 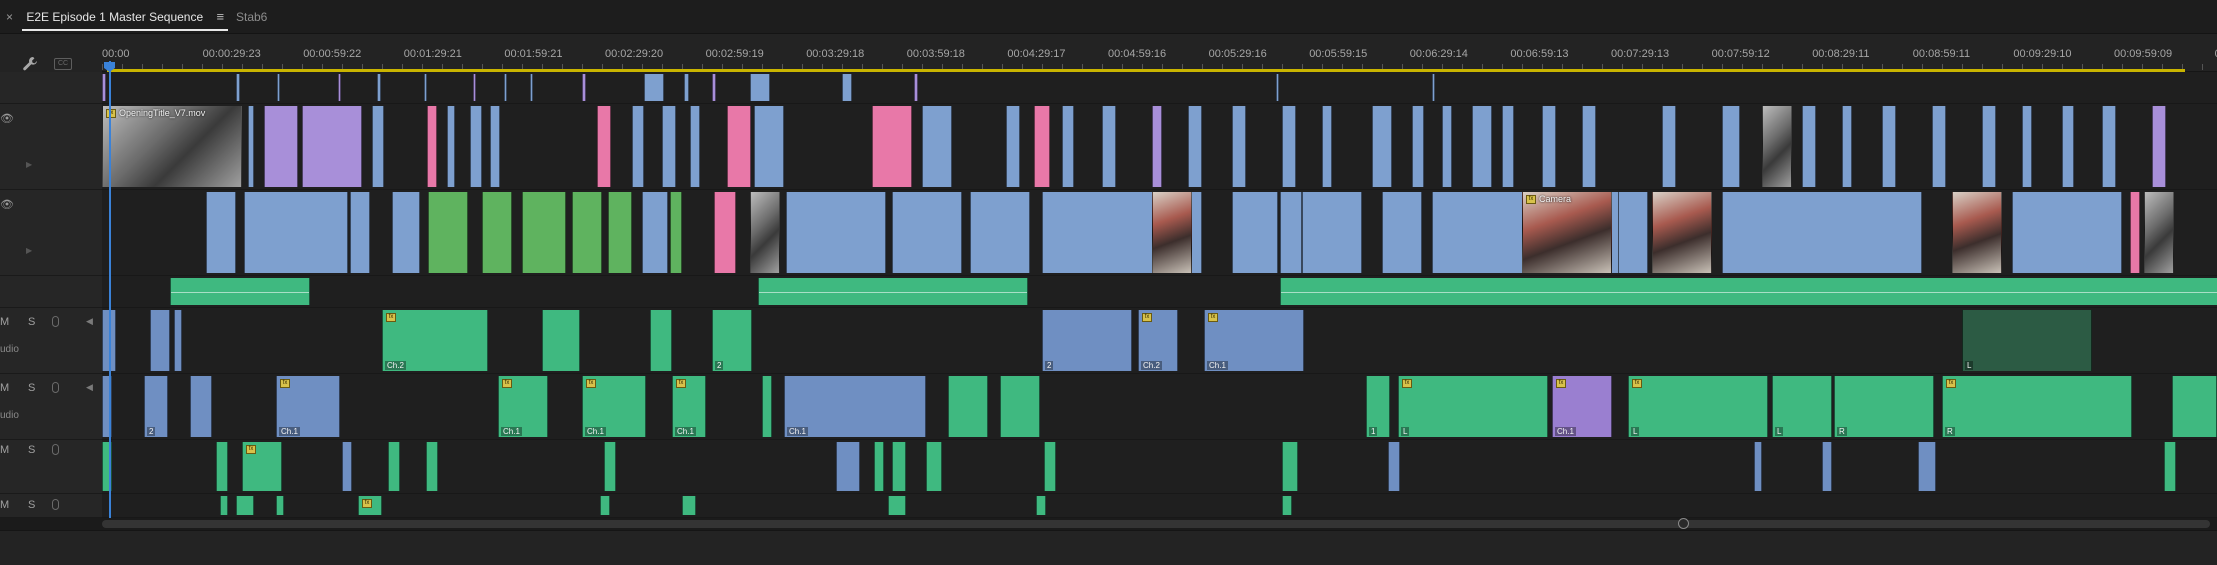 I want to click on track-header-a1: M S ◀ udio, so click(x=51, y=341).